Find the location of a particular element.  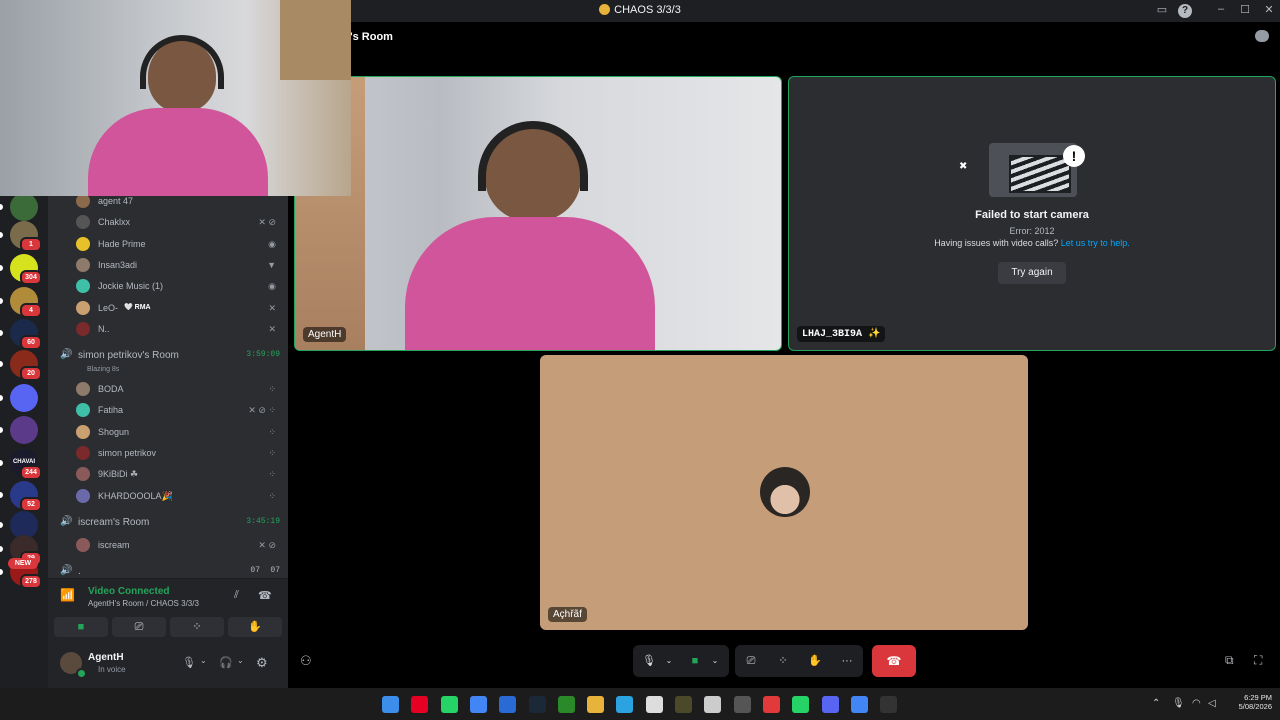

minimize-button: – is located at coordinates (1221, 9).